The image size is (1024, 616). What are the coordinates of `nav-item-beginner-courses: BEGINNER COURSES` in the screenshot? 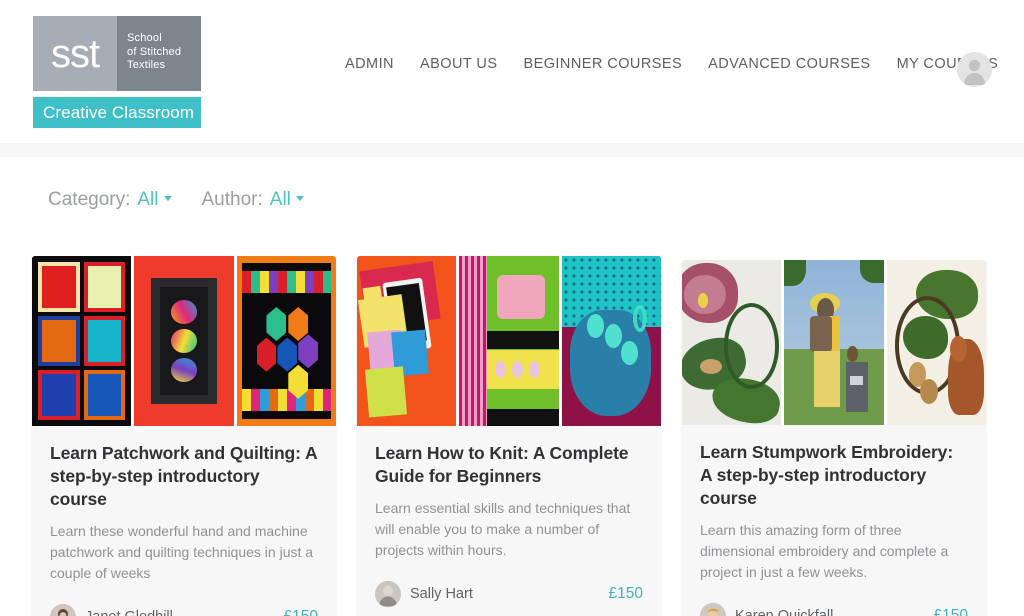 It's located at (602, 64).